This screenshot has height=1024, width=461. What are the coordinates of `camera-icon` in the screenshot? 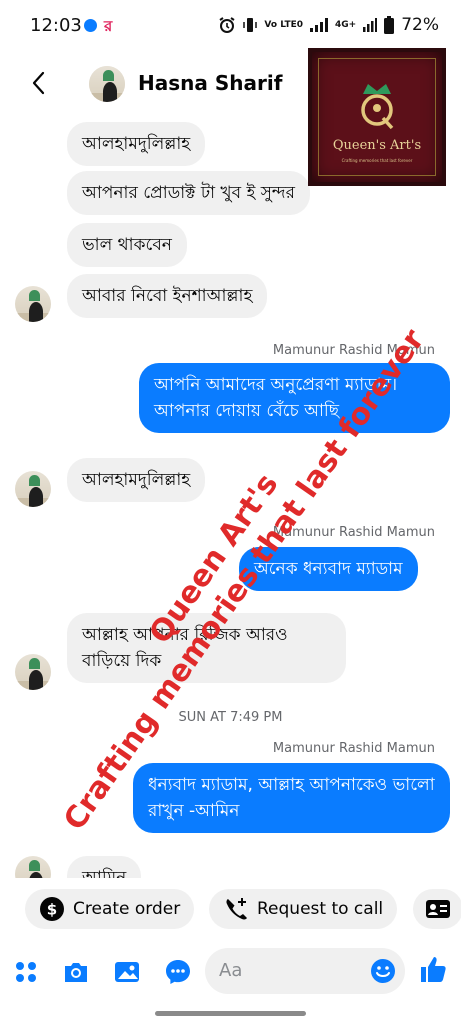 It's located at (76, 972).